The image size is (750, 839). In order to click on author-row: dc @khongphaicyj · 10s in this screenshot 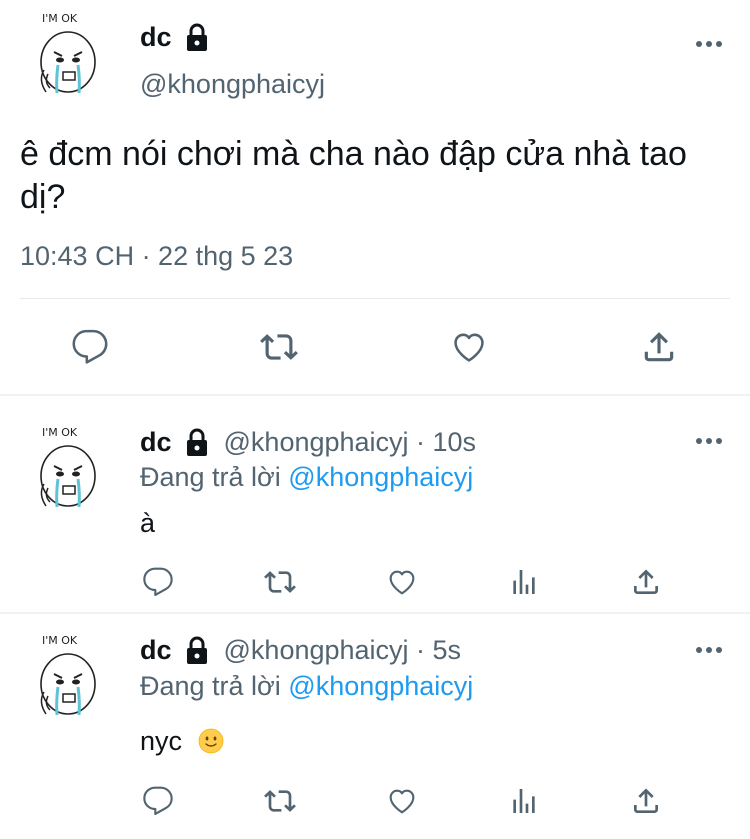, I will do `click(308, 442)`.